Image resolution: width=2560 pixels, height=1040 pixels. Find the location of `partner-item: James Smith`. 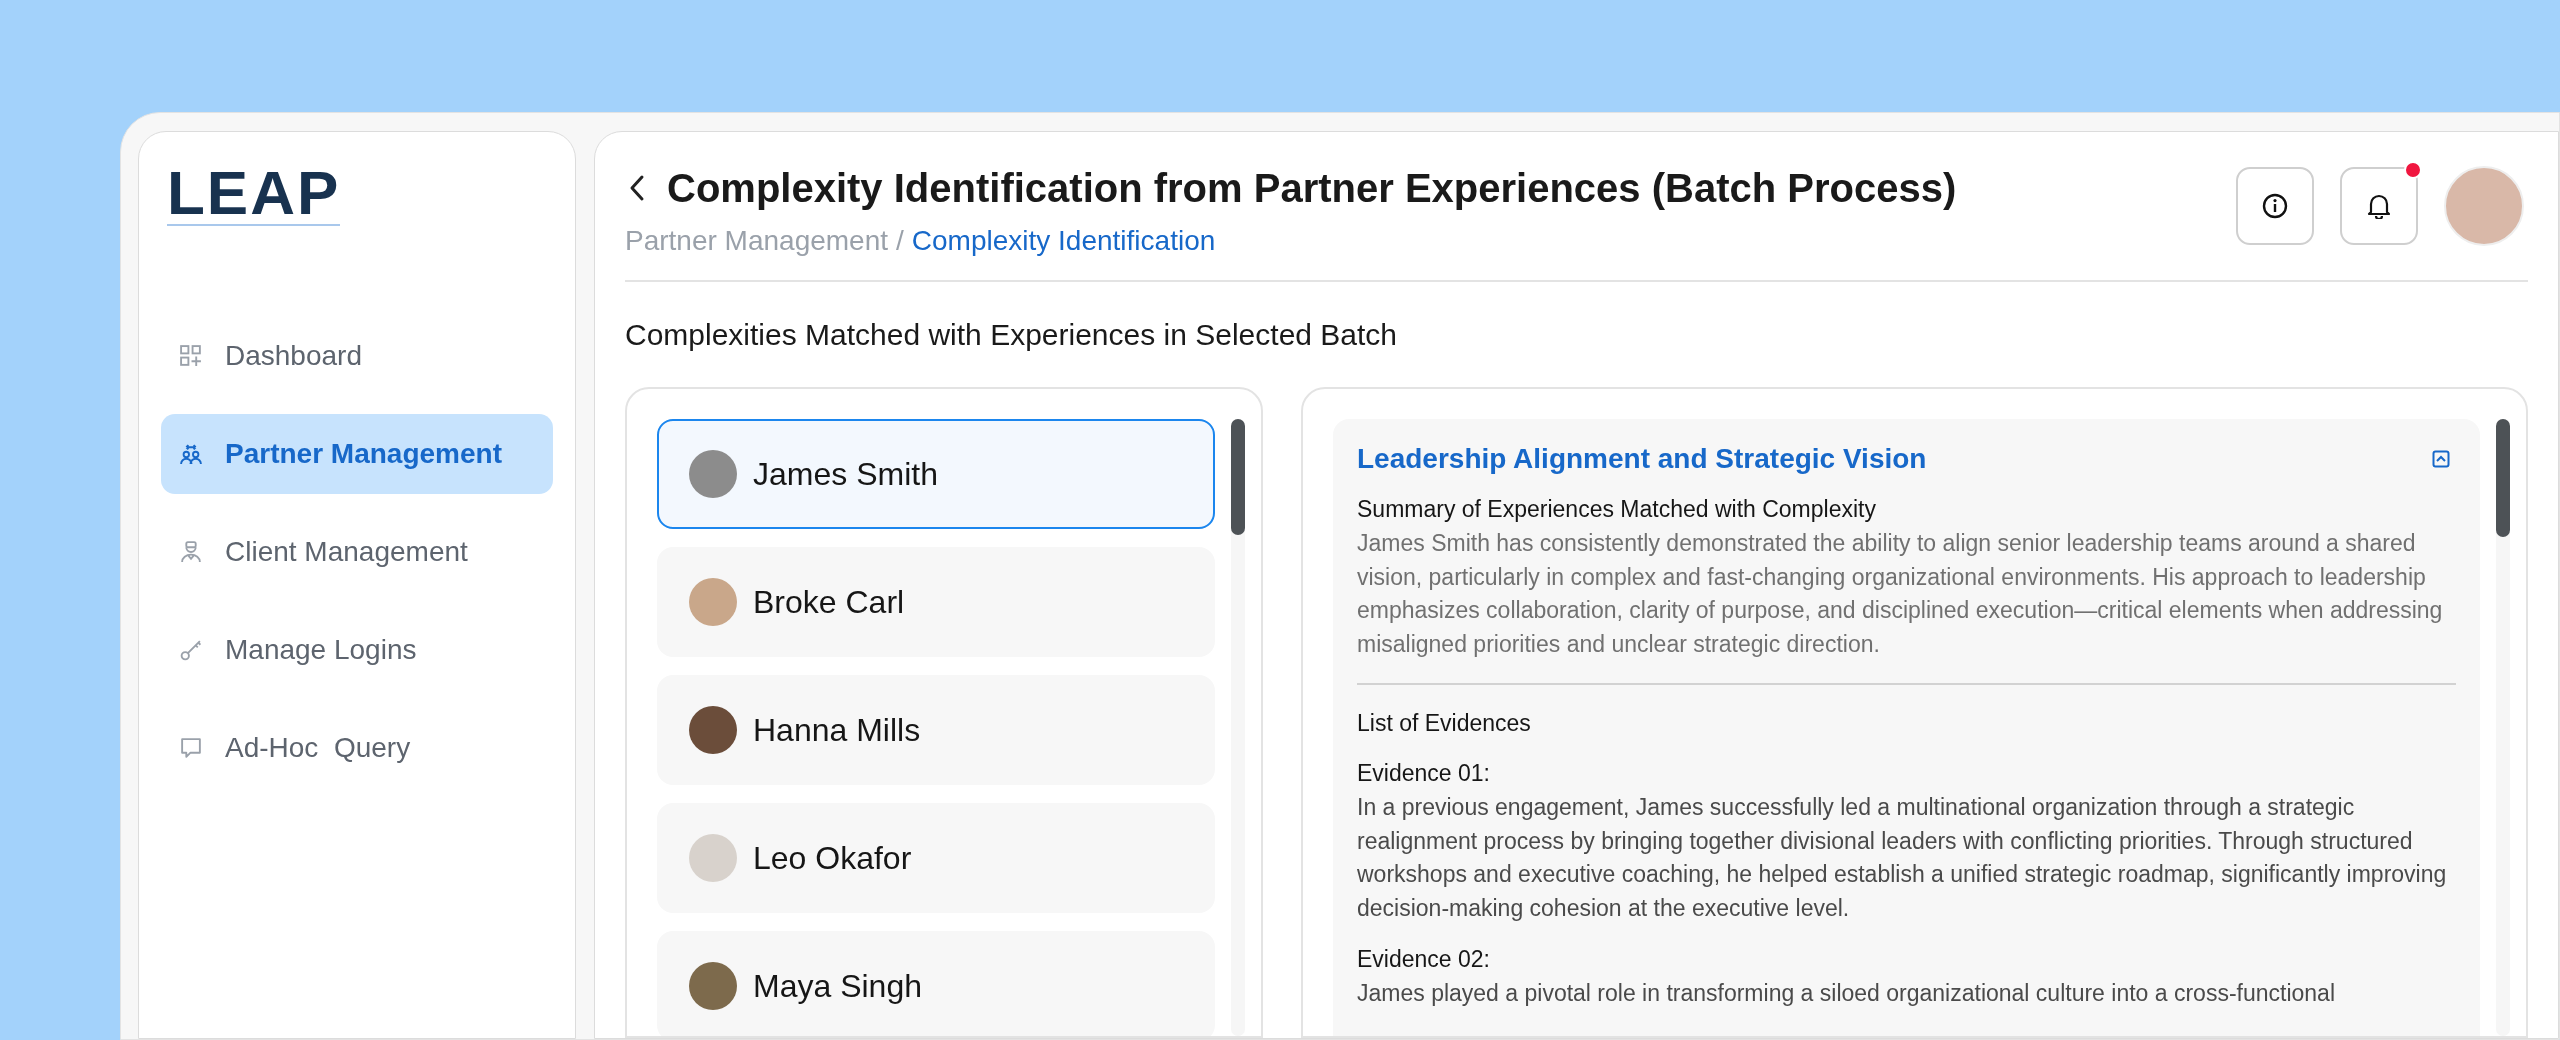

partner-item: James Smith is located at coordinates (936, 474).